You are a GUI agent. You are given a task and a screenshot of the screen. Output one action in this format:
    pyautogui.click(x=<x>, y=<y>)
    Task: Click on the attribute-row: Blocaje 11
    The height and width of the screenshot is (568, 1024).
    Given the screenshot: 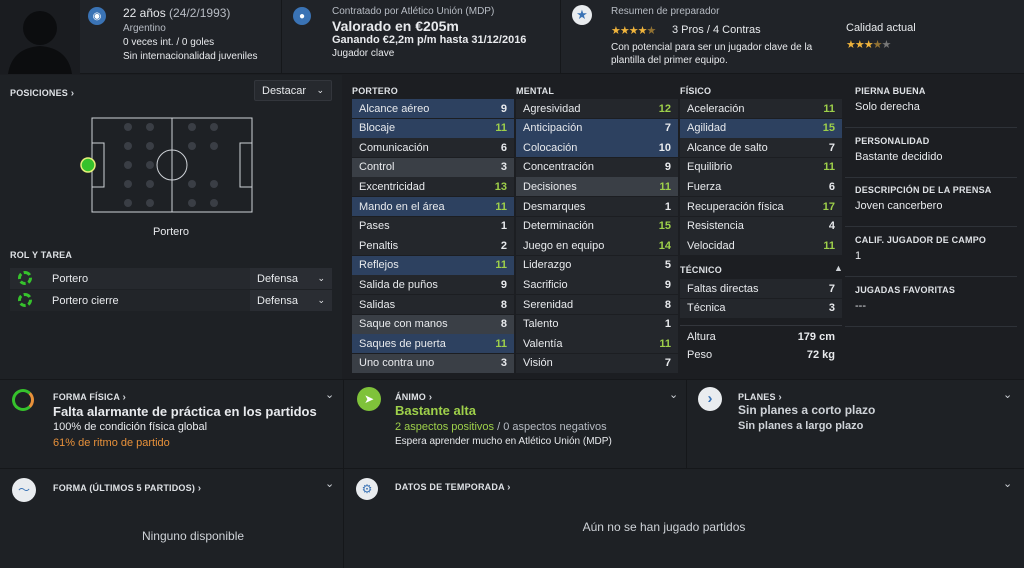 What is the action you would take?
    pyautogui.click(x=433, y=128)
    